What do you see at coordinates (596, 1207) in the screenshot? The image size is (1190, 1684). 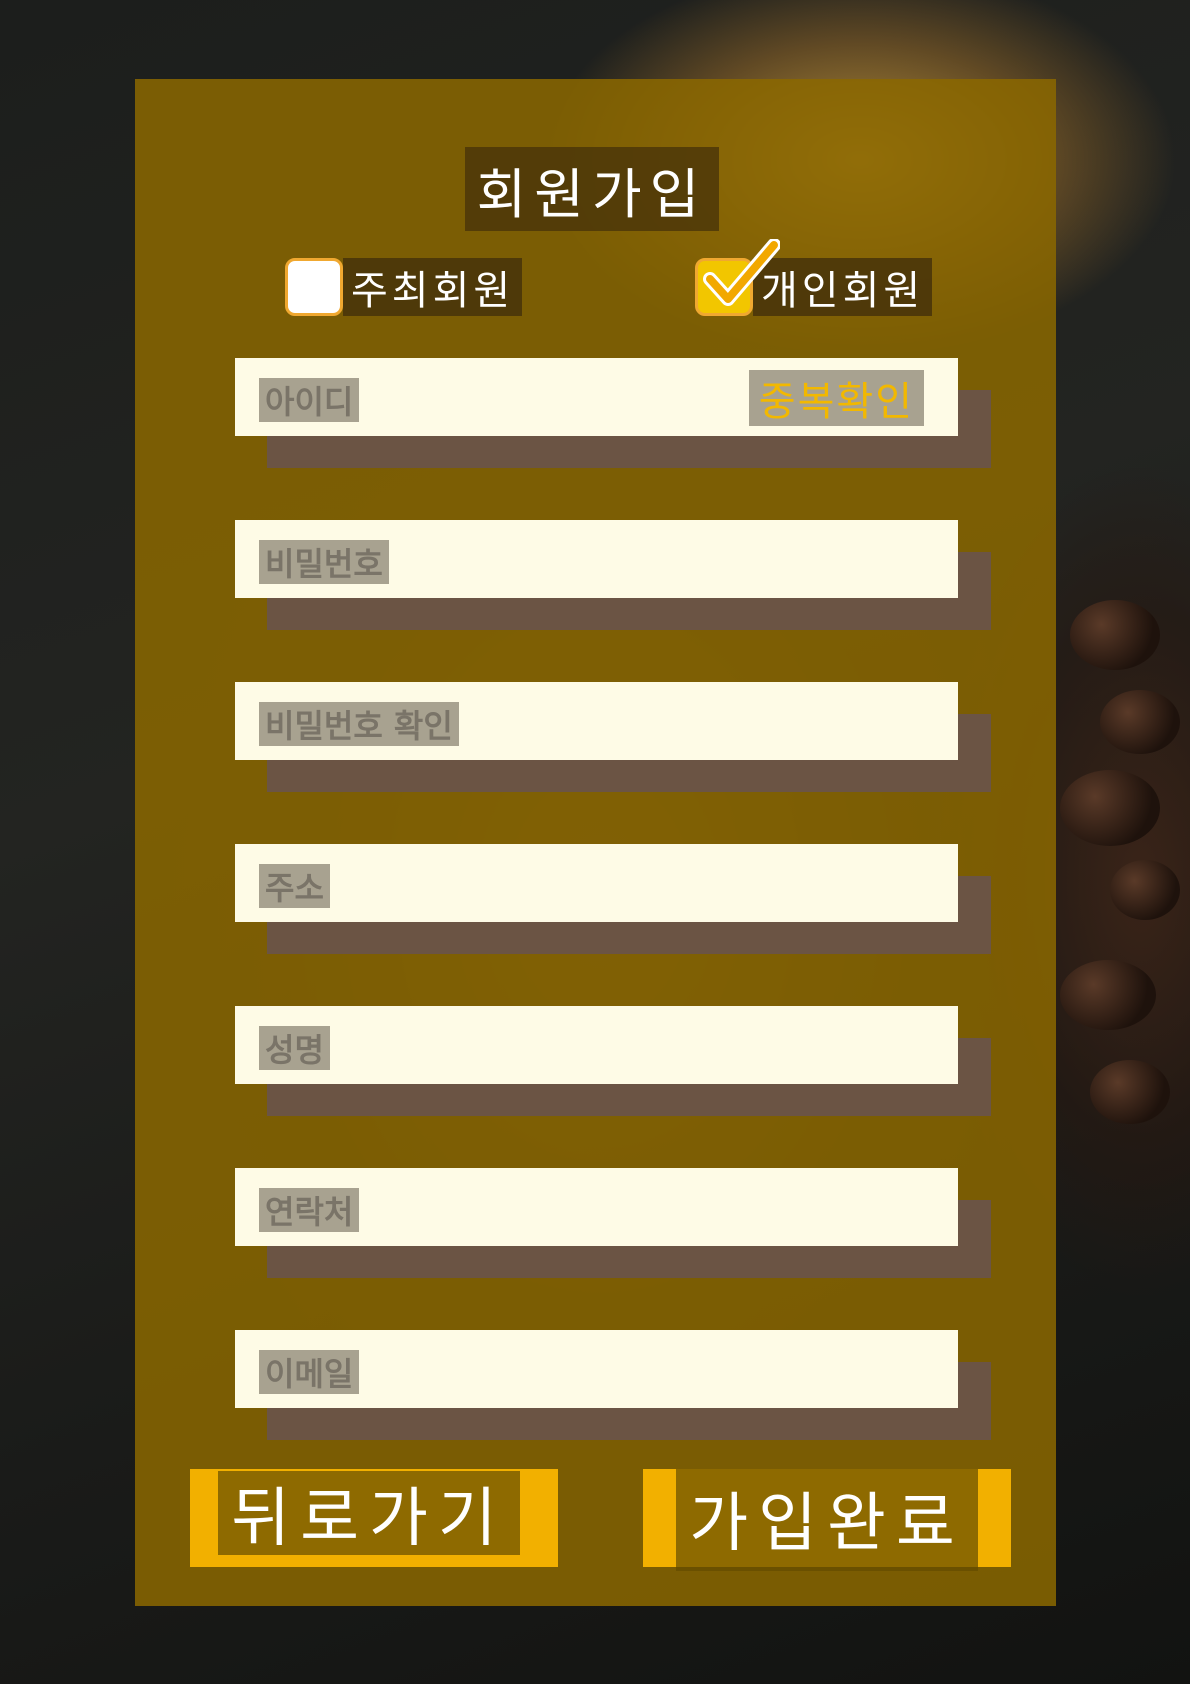 I see `phone-input: 연락처` at bounding box center [596, 1207].